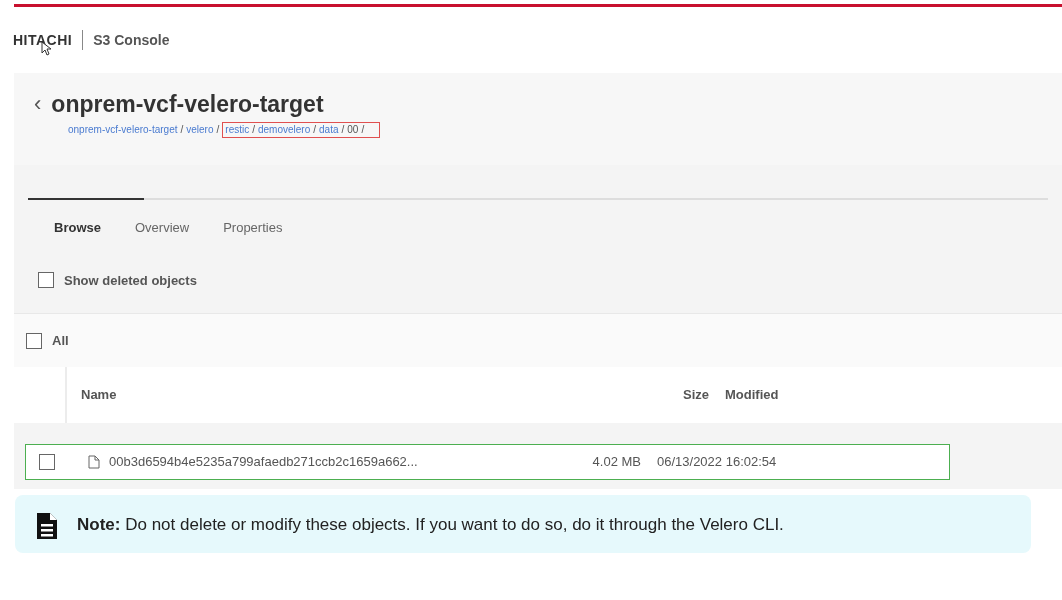  I want to click on breadcrumb-link: velero, so click(200, 129).